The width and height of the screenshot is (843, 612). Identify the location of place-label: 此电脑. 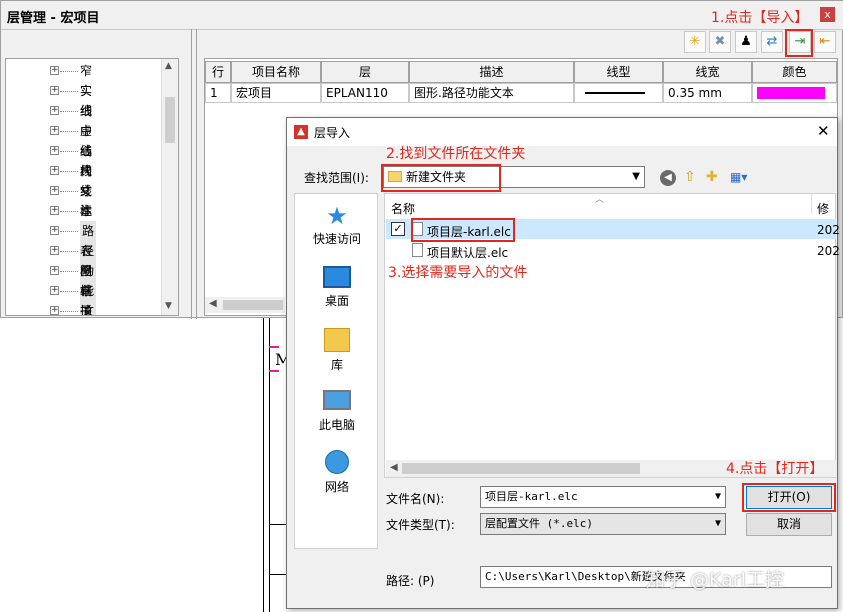
(336, 425).